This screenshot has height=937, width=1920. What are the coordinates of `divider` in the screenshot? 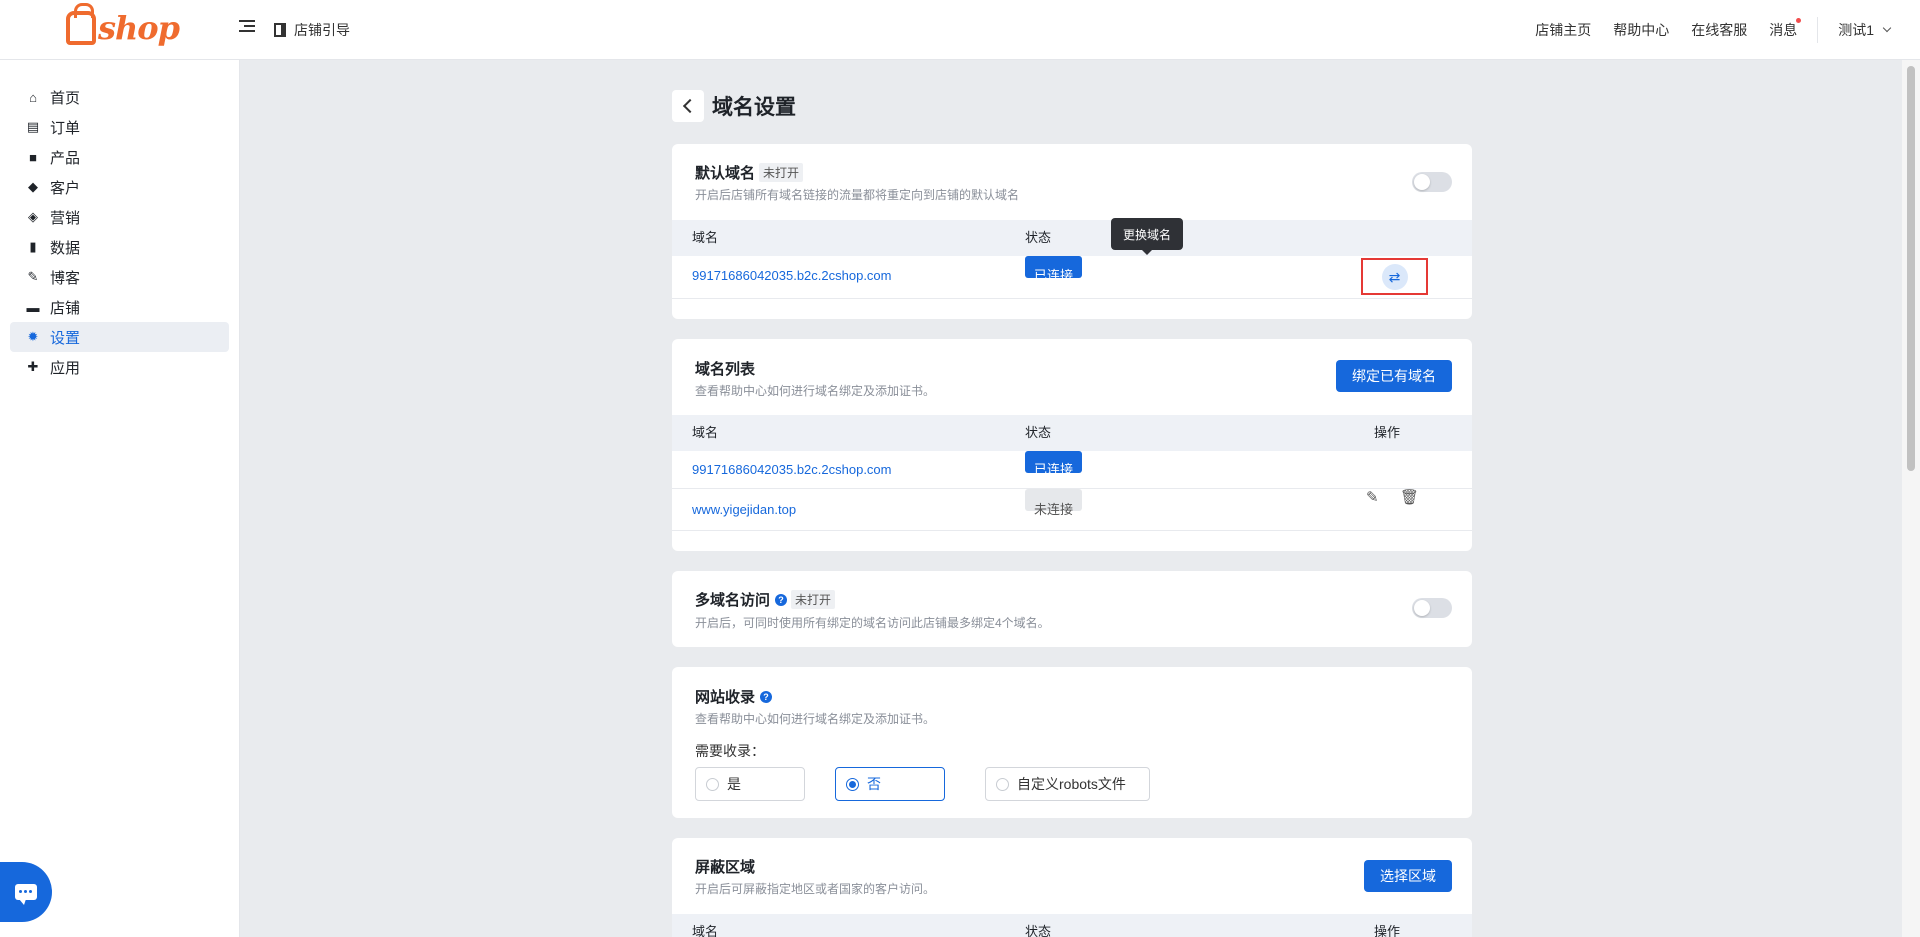 It's located at (1818, 30).